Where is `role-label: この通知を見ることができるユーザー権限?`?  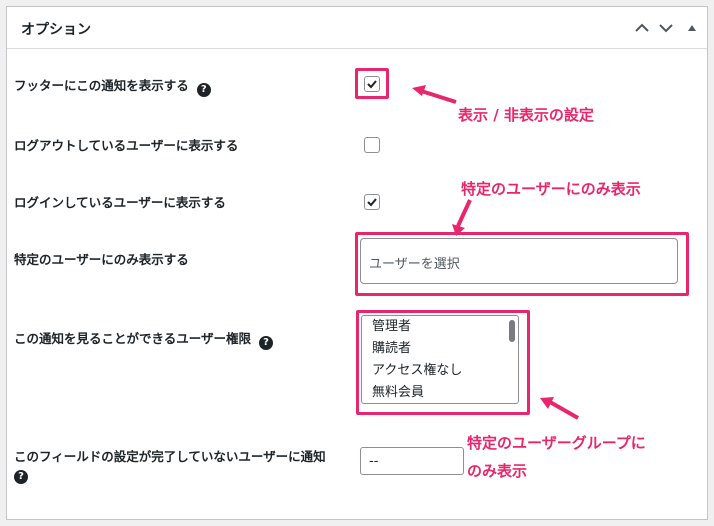 role-label: この通知を見ることができるユーザー権限? is located at coordinates (144, 339).